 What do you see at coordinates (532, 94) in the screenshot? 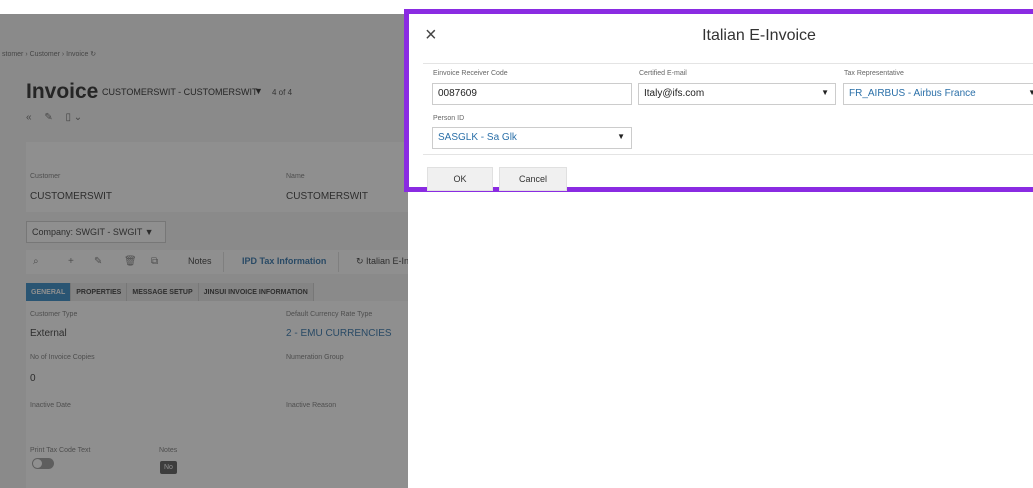
I see `receiver-code-input: 0087609` at bounding box center [532, 94].